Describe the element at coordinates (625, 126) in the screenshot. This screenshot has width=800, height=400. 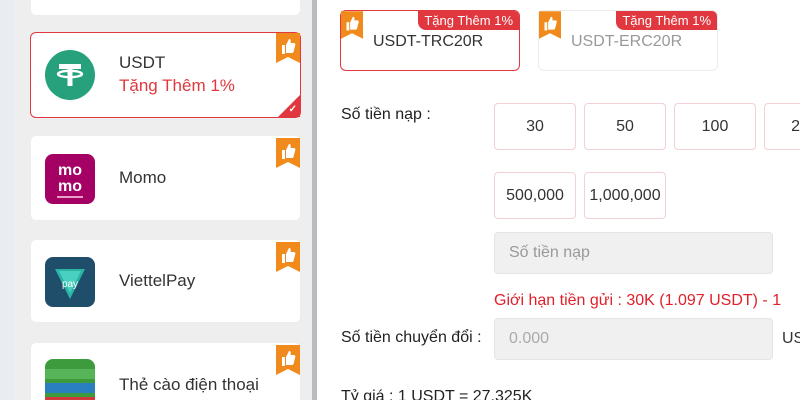
I see `quick-amount-button: 50` at that location.